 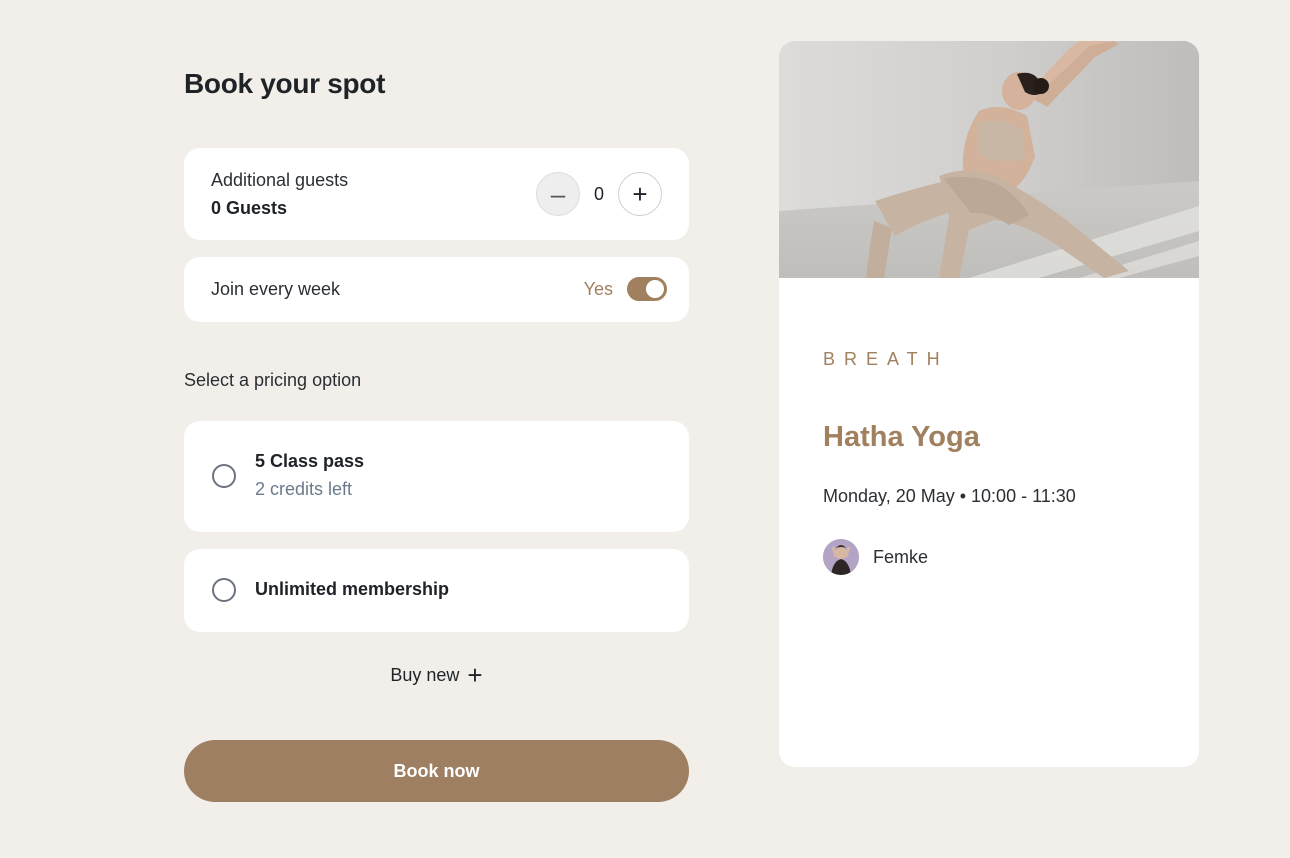 I want to click on class-datetime: Monday, 20 May • 10:00 - 11:30, so click(x=949, y=496).